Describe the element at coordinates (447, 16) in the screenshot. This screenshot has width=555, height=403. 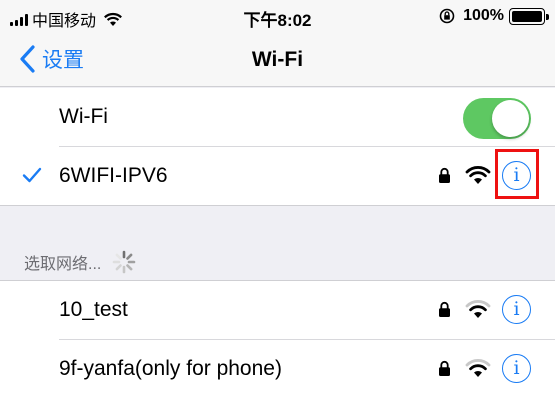
I see `rotation-lock-icon` at that location.